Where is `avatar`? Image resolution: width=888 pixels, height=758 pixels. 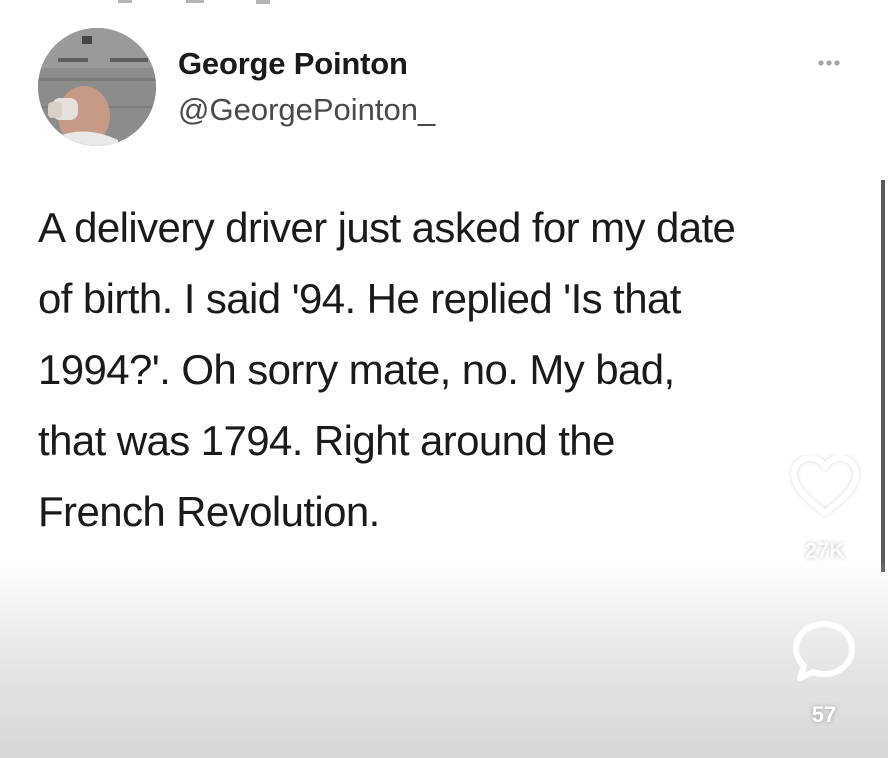
avatar is located at coordinates (97, 87).